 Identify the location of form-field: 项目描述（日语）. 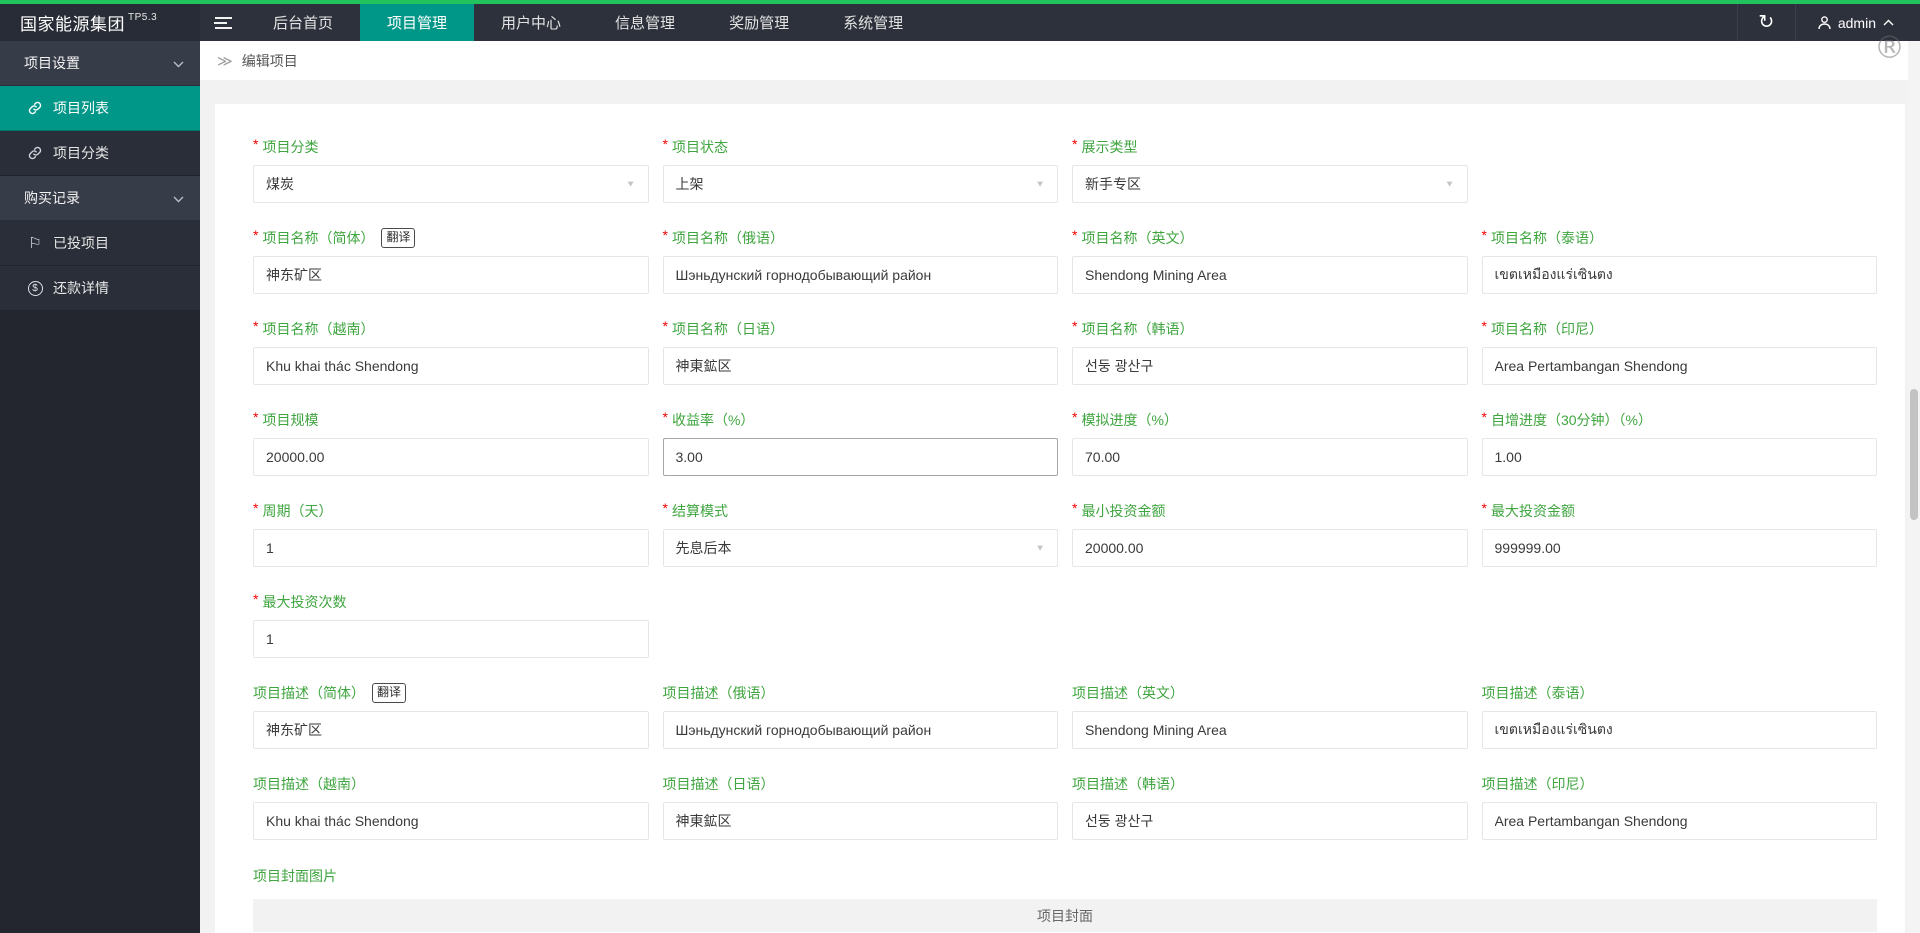
(860, 807).